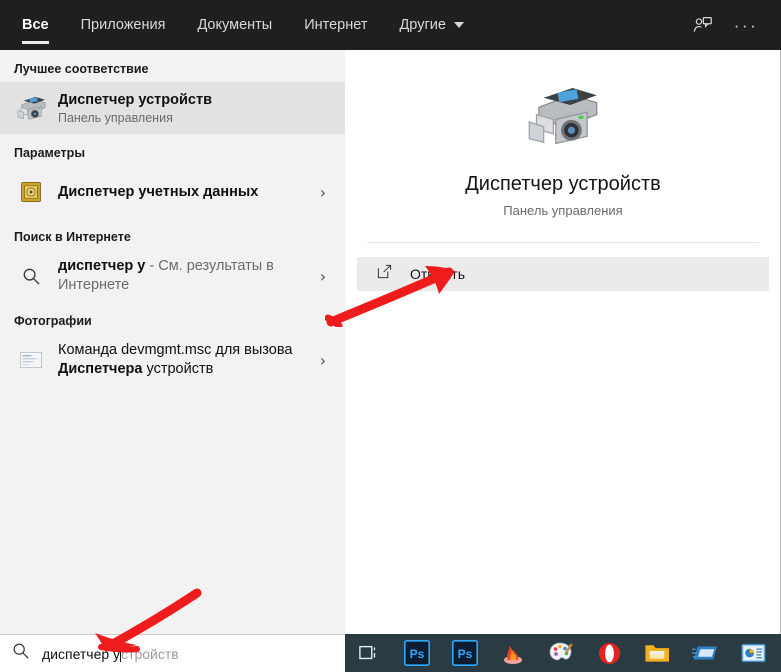  I want to click on ellipsis-glyph: ···, so click(746, 25).